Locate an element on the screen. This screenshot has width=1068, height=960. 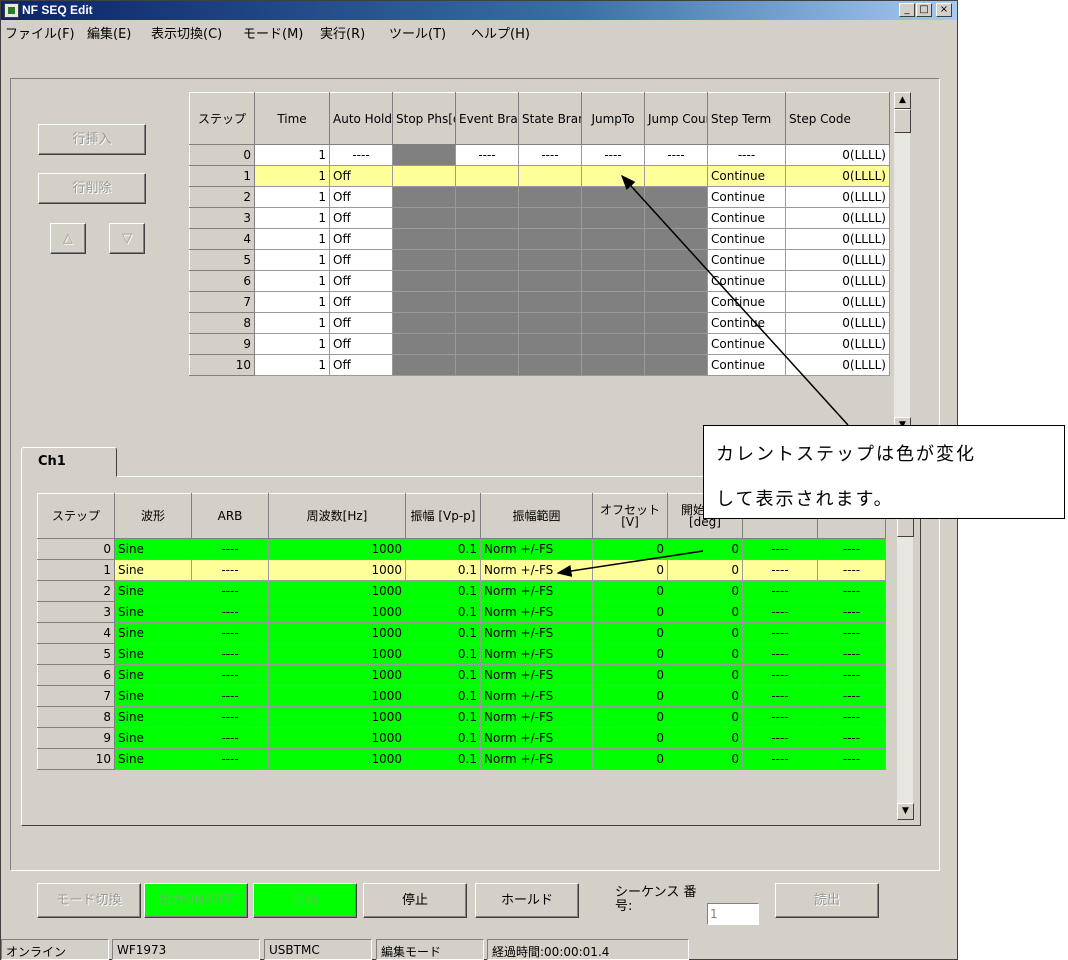
close-button: × is located at coordinates (944, 10).